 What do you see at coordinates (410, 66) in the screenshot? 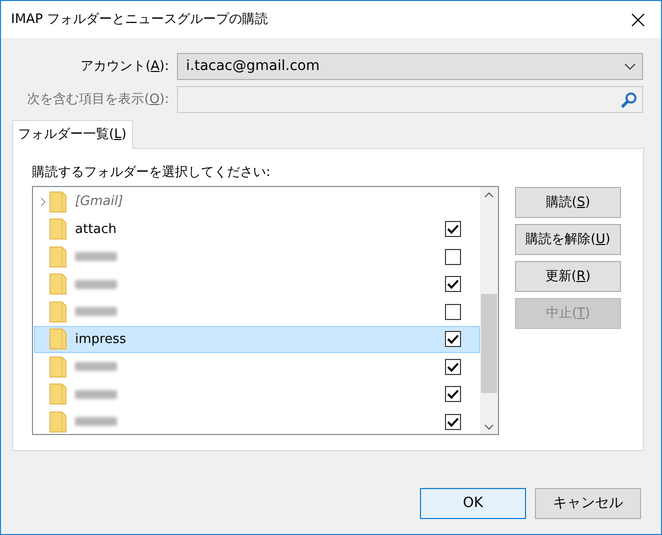
I see `account-dropdown: i.tacac@gmail.com` at bounding box center [410, 66].